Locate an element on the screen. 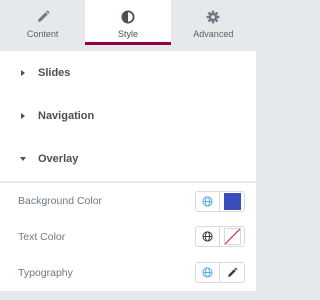 The height and width of the screenshot is (300, 320). text-color-label: Text Color is located at coordinates (42, 237).